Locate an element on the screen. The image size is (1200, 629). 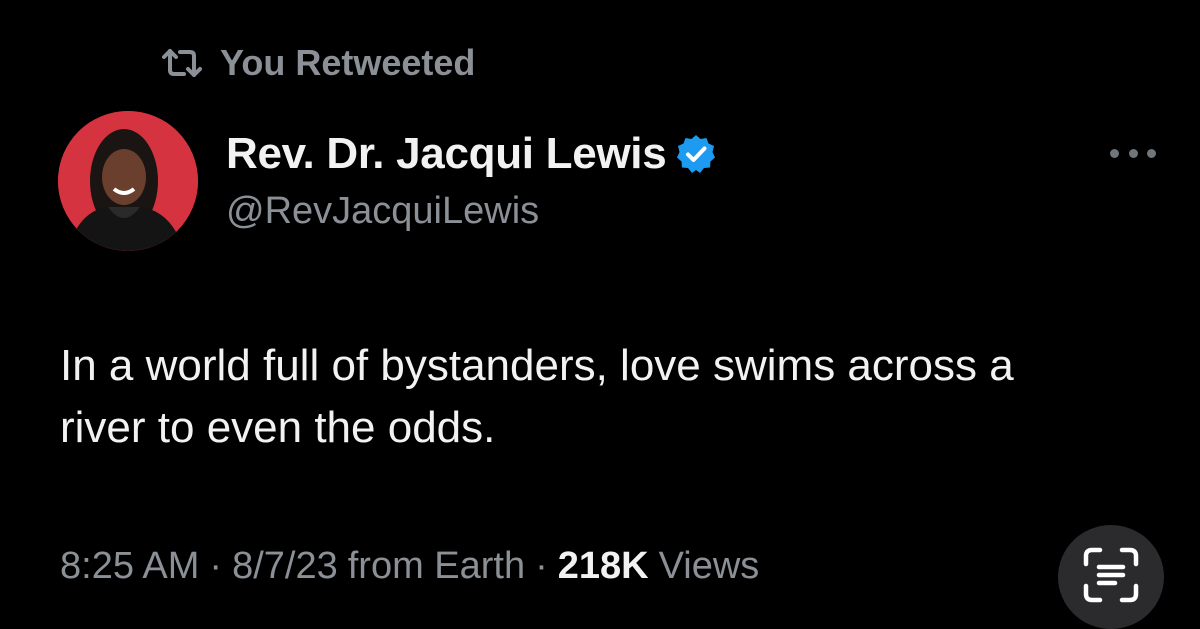
retweet-icon is located at coordinates (182, 63).